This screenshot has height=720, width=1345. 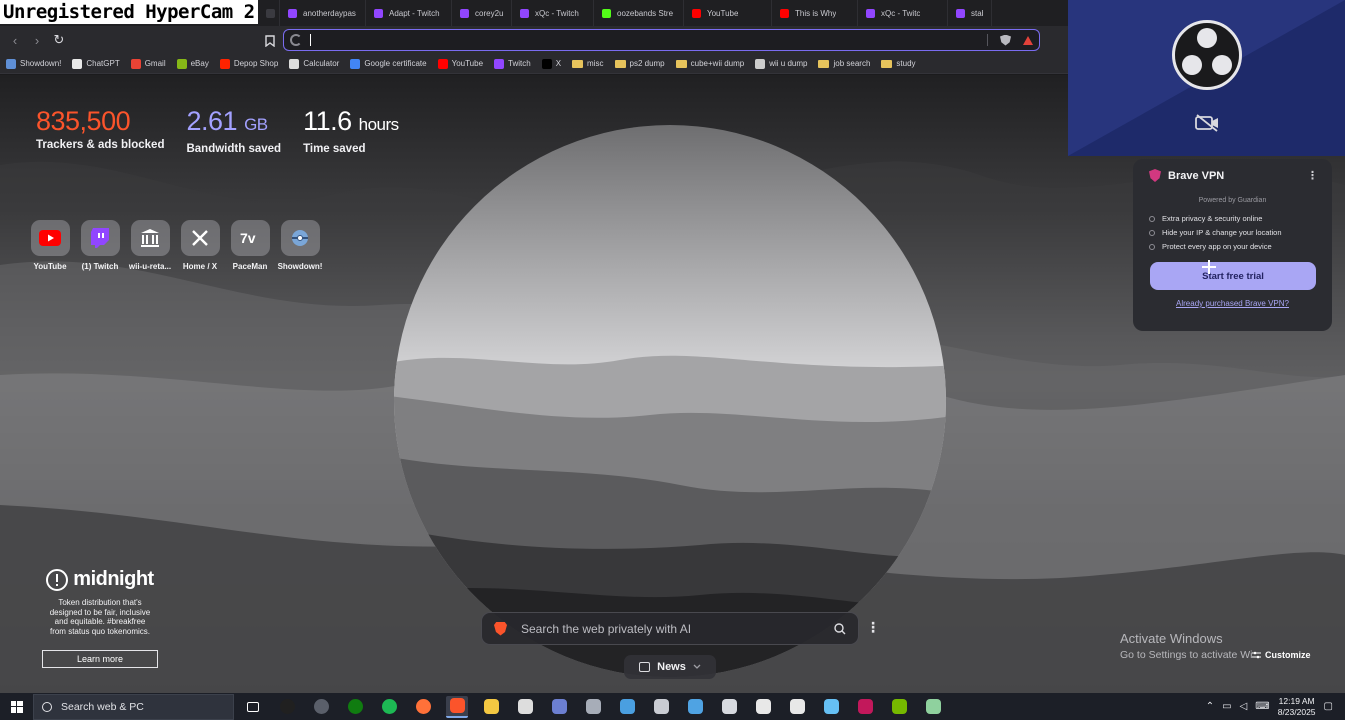 What do you see at coordinates (1186, 655) in the screenshot?
I see `activate-subtitle: Go to Settings to activate Wi` at bounding box center [1186, 655].